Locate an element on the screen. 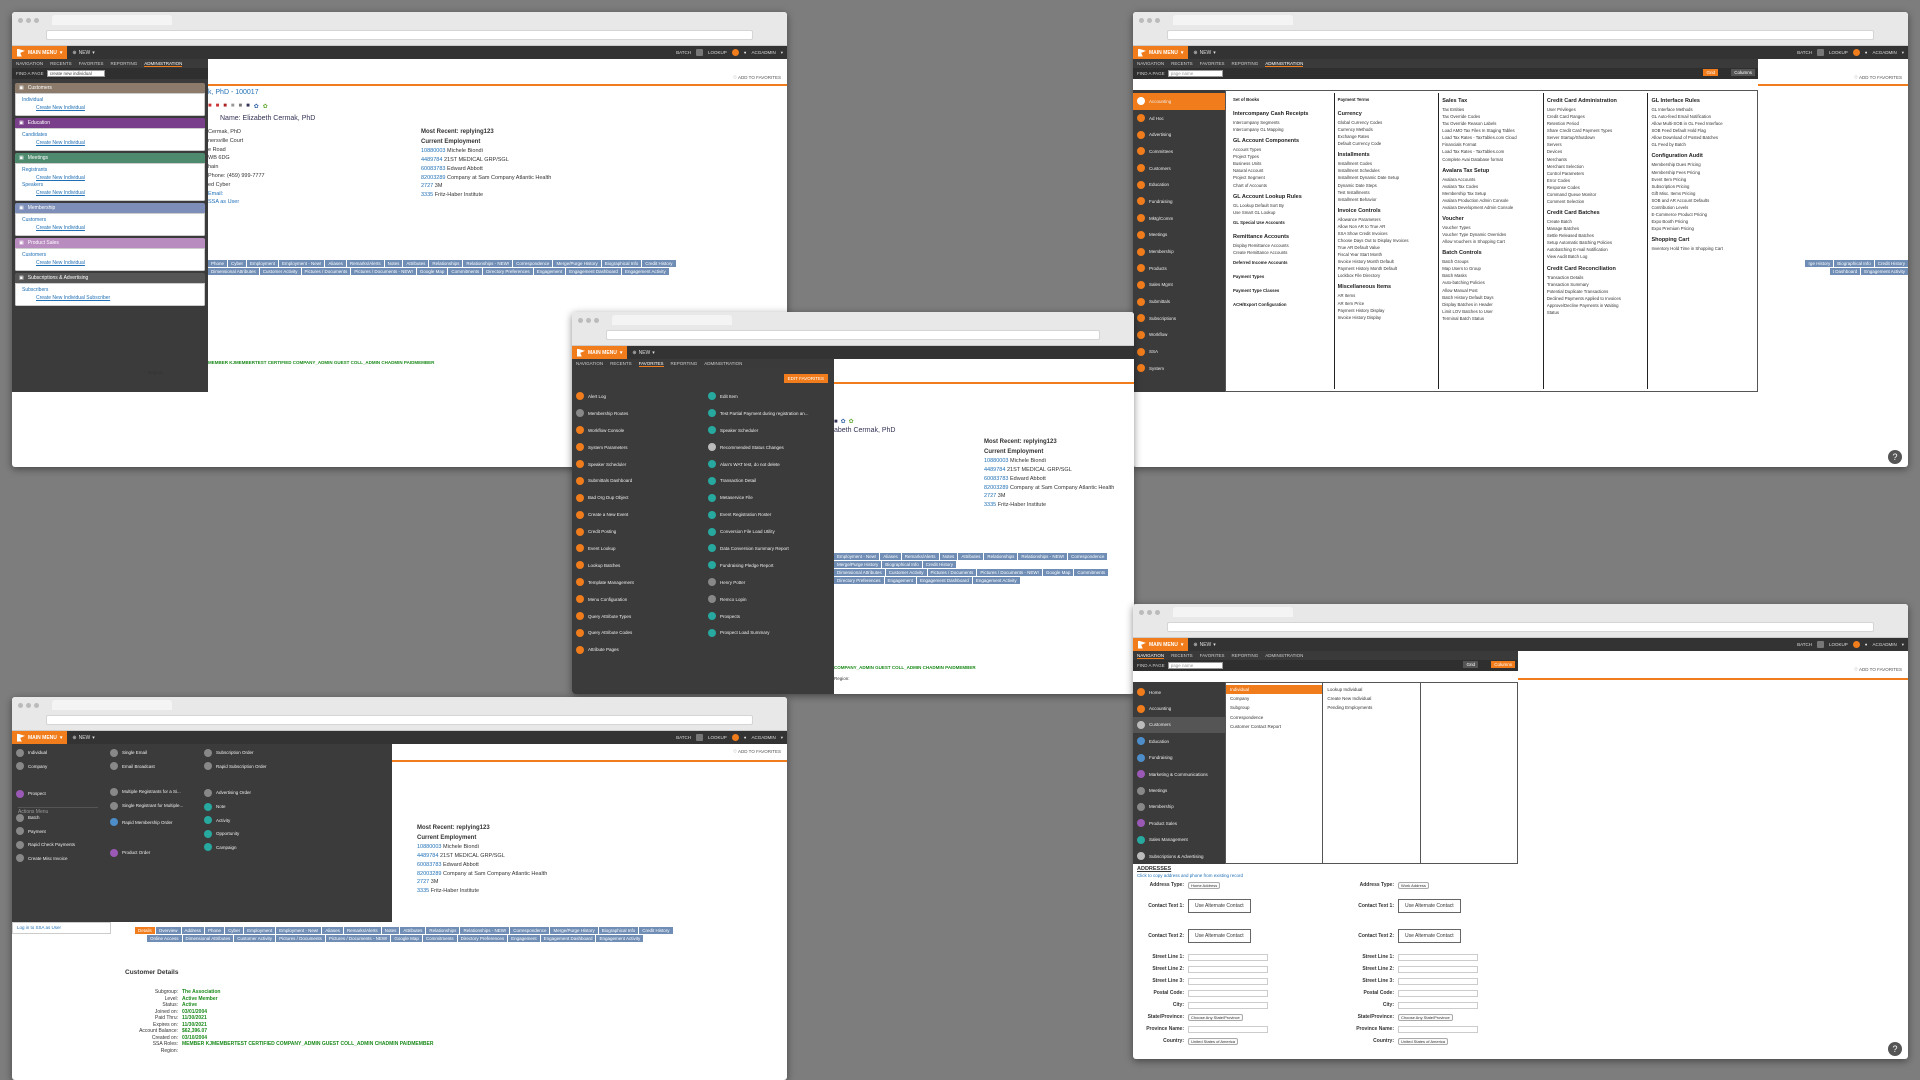  favorite-item: Remco Lopin is located at coordinates (770, 599).